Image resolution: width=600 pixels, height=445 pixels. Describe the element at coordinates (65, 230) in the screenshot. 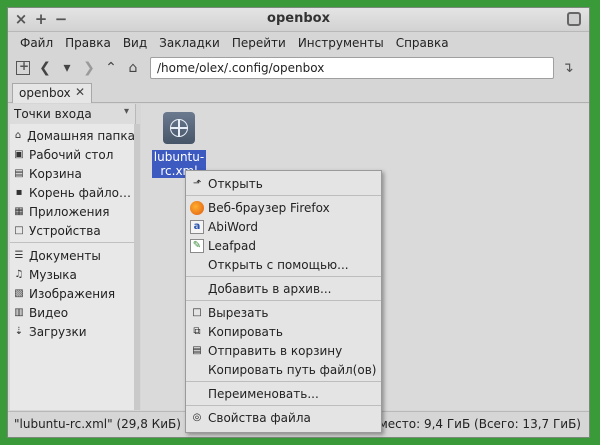

I see `sidebar-item-label: Устройства` at that location.